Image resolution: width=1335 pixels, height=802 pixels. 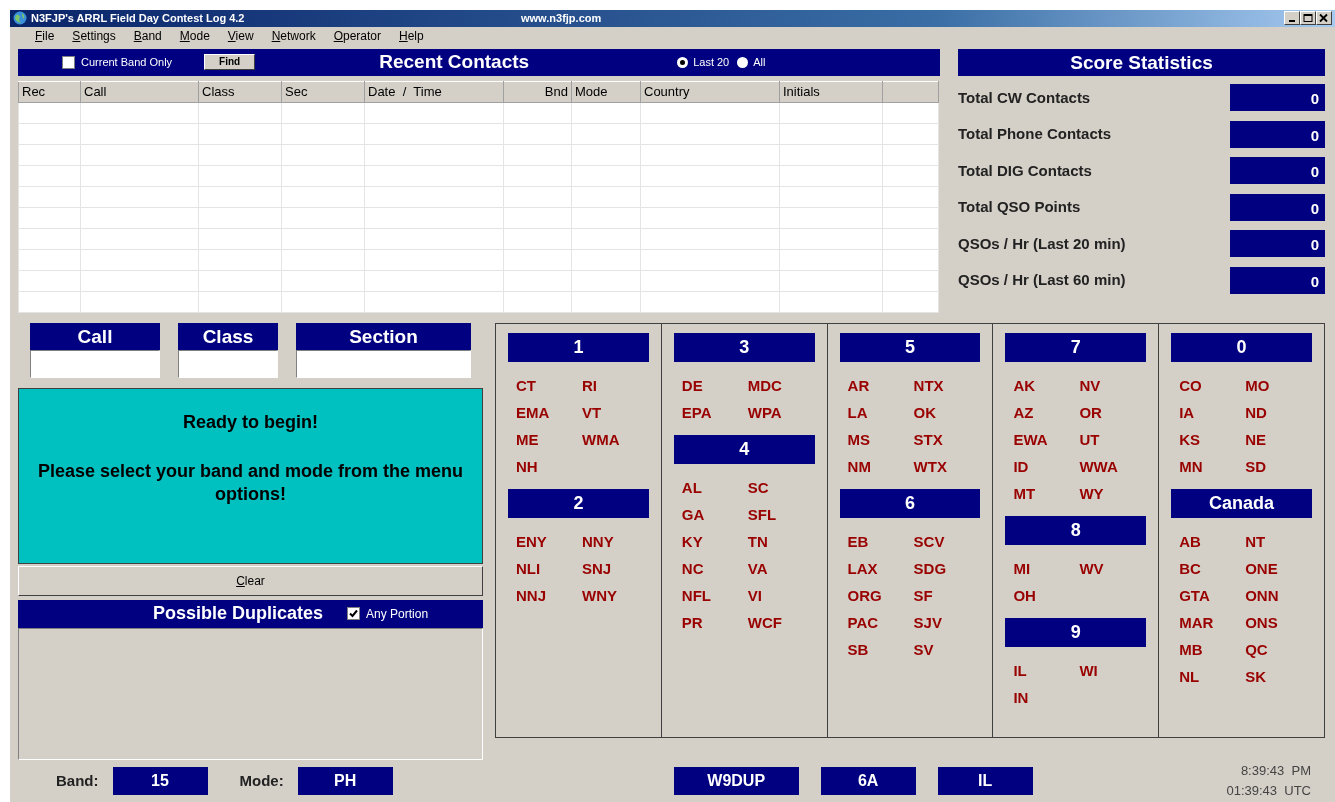 What do you see at coordinates (1112, 568) in the screenshot?
I see `section-code: WV` at bounding box center [1112, 568].